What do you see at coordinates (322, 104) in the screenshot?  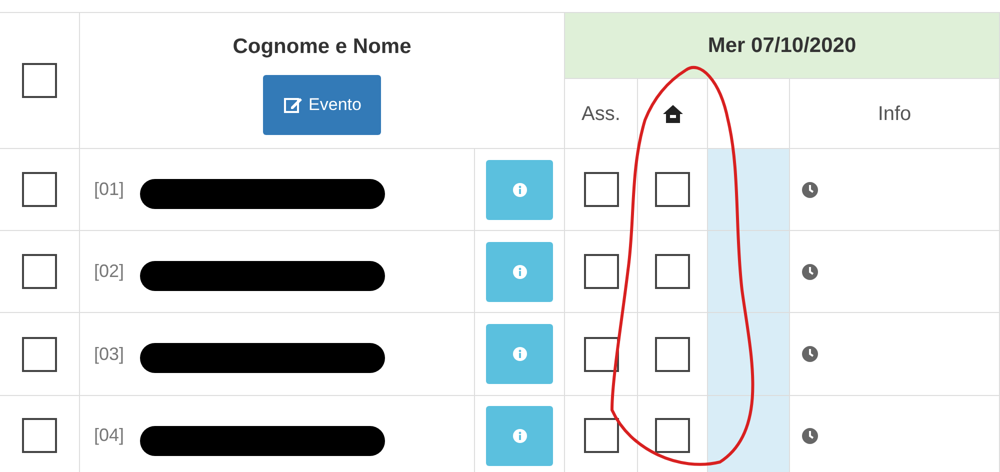 I see `event-button: Evento` at bounding box center [322, 104].